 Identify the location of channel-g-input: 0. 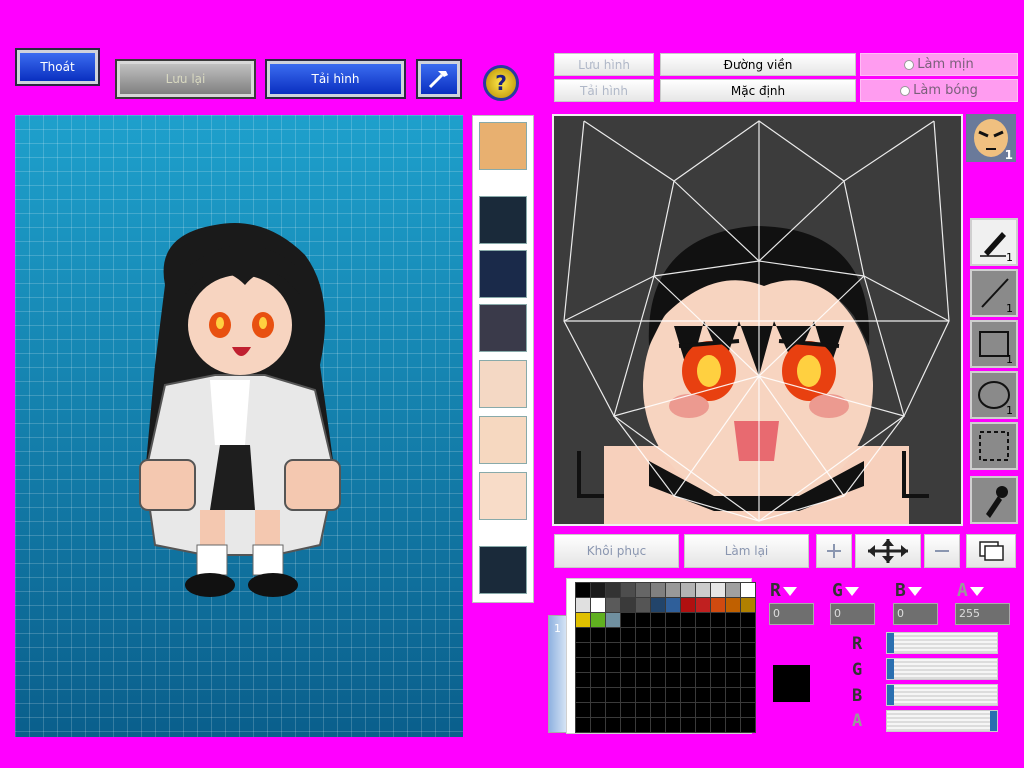
(852, 614).